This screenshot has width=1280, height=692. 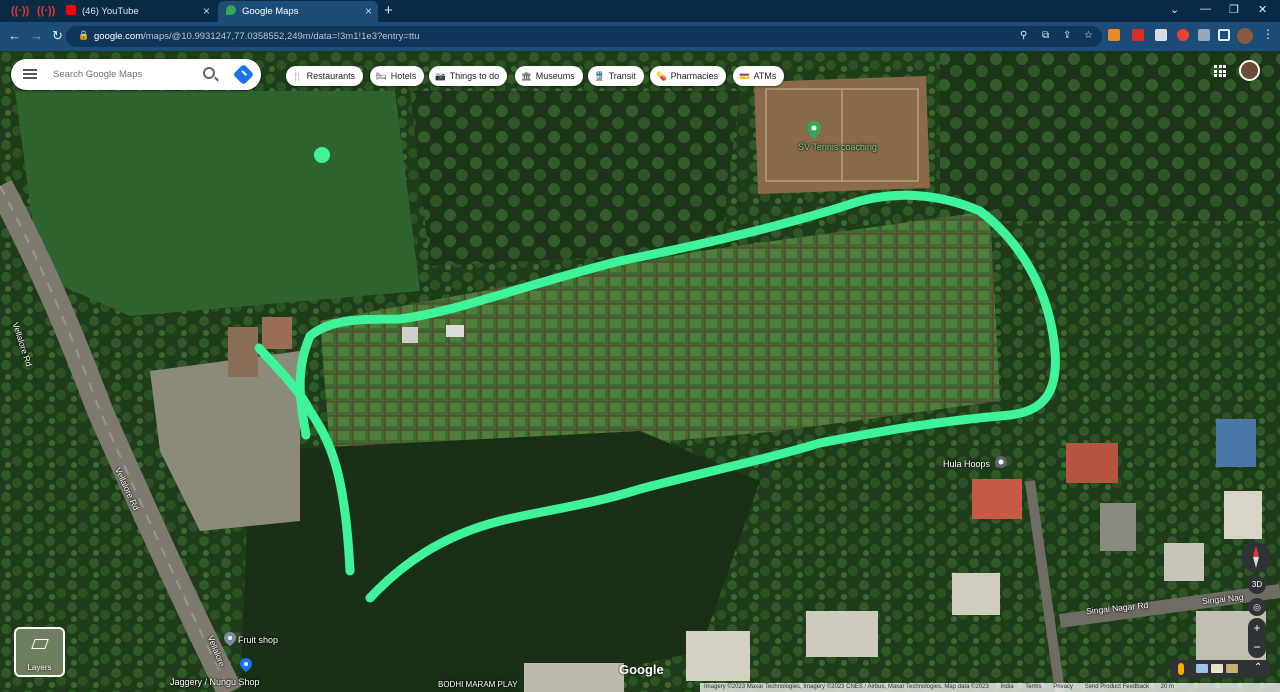 What do you see at coordinates (231, 10) in the screenshot?
I see `google-maps-icon` at bounding box center [231, 10].